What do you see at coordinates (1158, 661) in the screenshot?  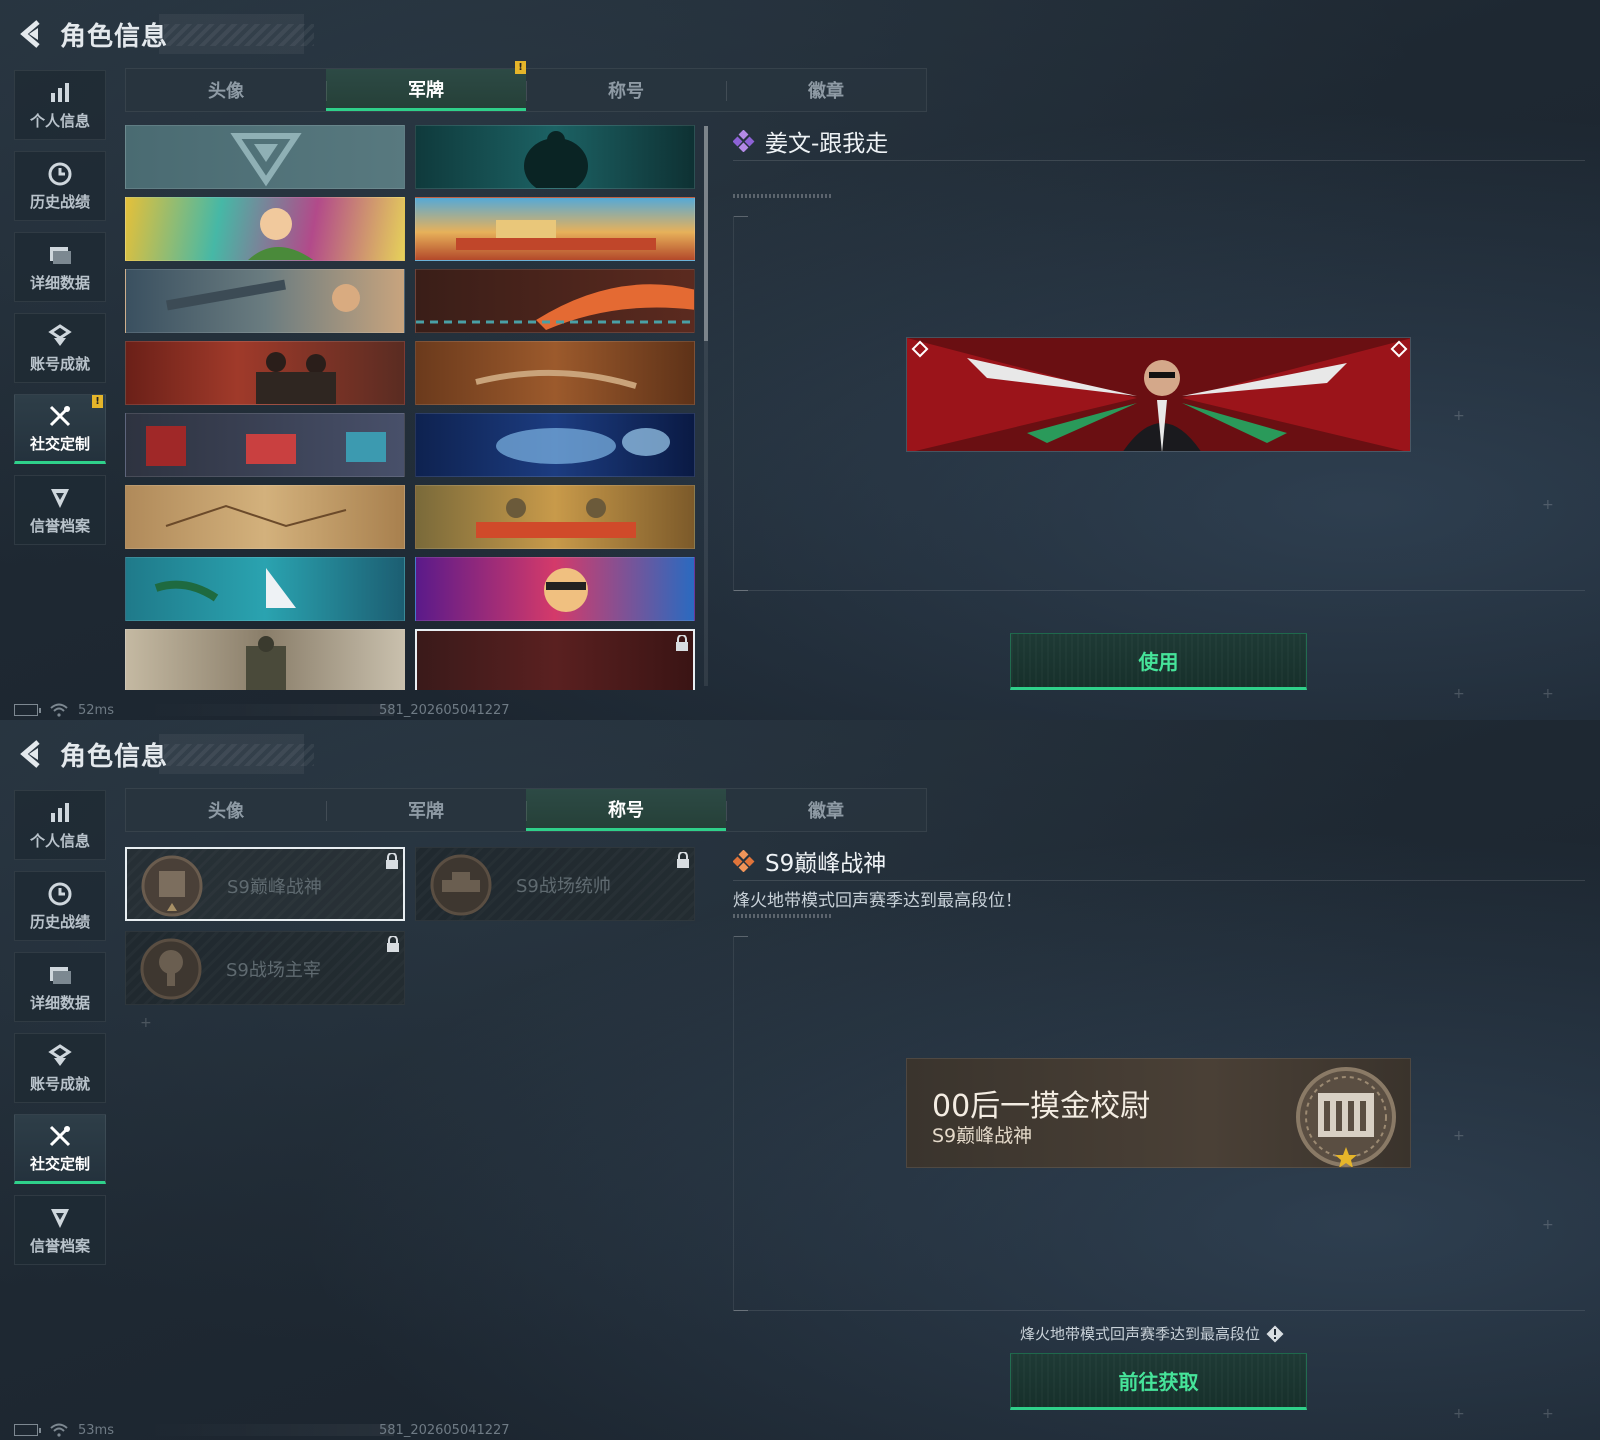 I see `use-button: 使用` at bounding box center [1158, 661].